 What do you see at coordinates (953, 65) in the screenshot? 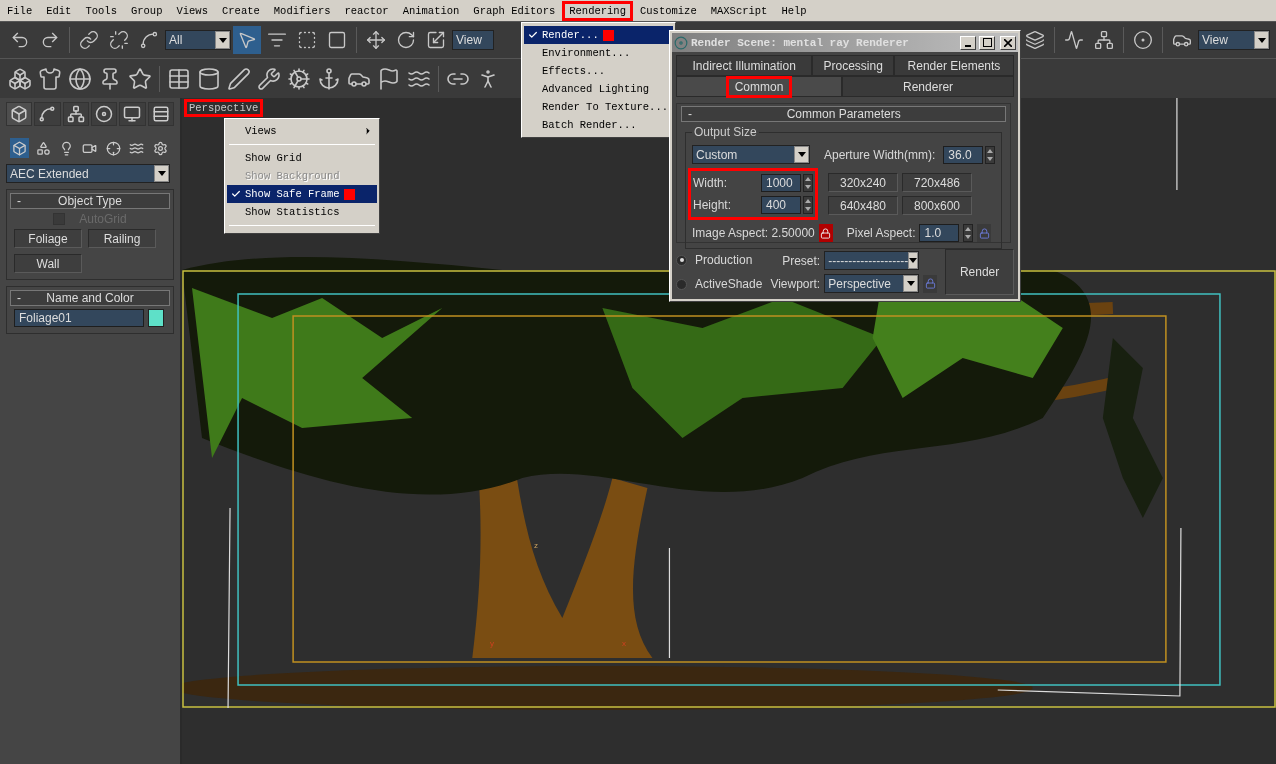
I see `dialog-tab: Render Elements` at bounding box center [953, 65].